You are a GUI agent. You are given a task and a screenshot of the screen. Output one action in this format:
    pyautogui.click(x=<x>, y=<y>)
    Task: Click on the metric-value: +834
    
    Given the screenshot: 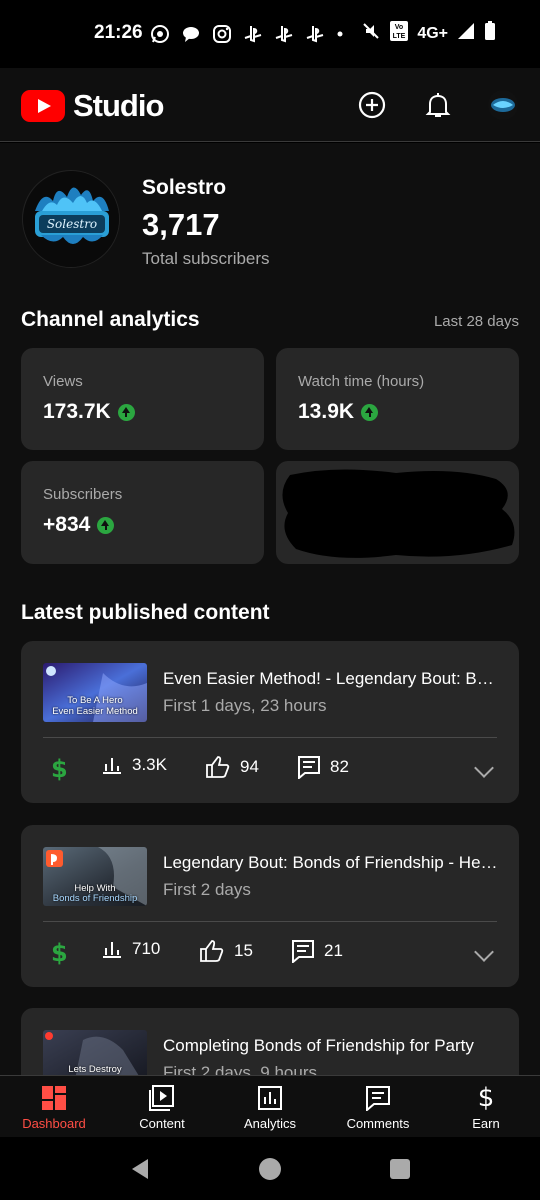 What is the action you would take?
    pyautogui.click(x=79, y=525)
    